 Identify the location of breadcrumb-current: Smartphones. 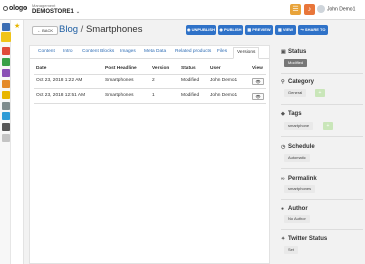
(114, 29).